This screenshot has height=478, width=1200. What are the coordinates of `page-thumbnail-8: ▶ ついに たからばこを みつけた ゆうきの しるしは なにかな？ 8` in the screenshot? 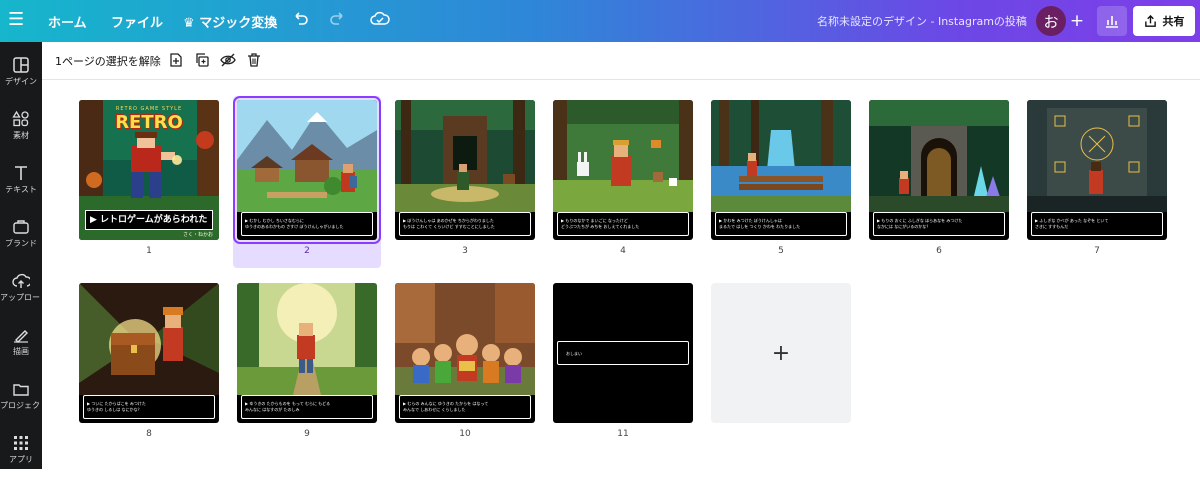 It's located at (149, 363).